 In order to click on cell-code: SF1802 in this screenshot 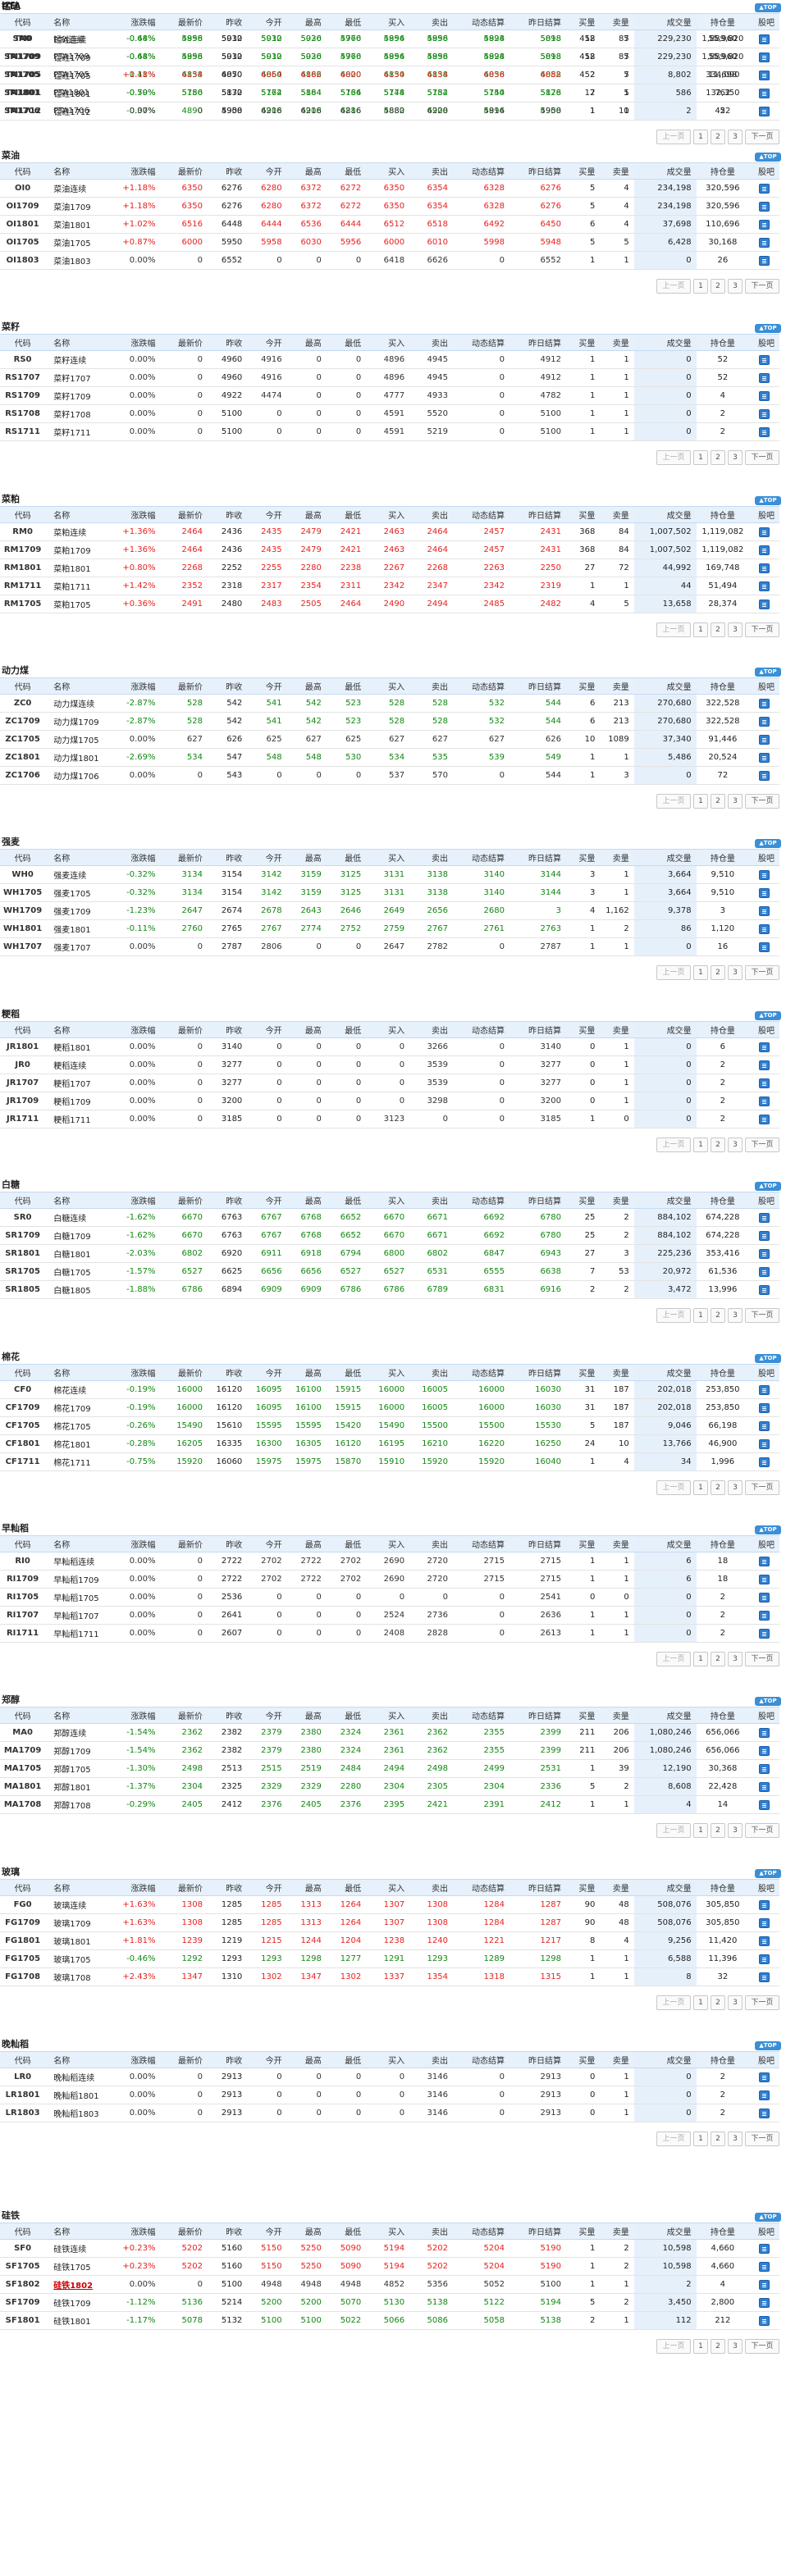, I will do `click(23, 2284)`.